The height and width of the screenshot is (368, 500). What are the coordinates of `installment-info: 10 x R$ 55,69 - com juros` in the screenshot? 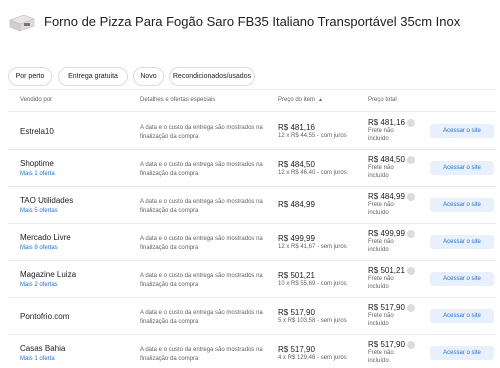 It's located at (312, 284).